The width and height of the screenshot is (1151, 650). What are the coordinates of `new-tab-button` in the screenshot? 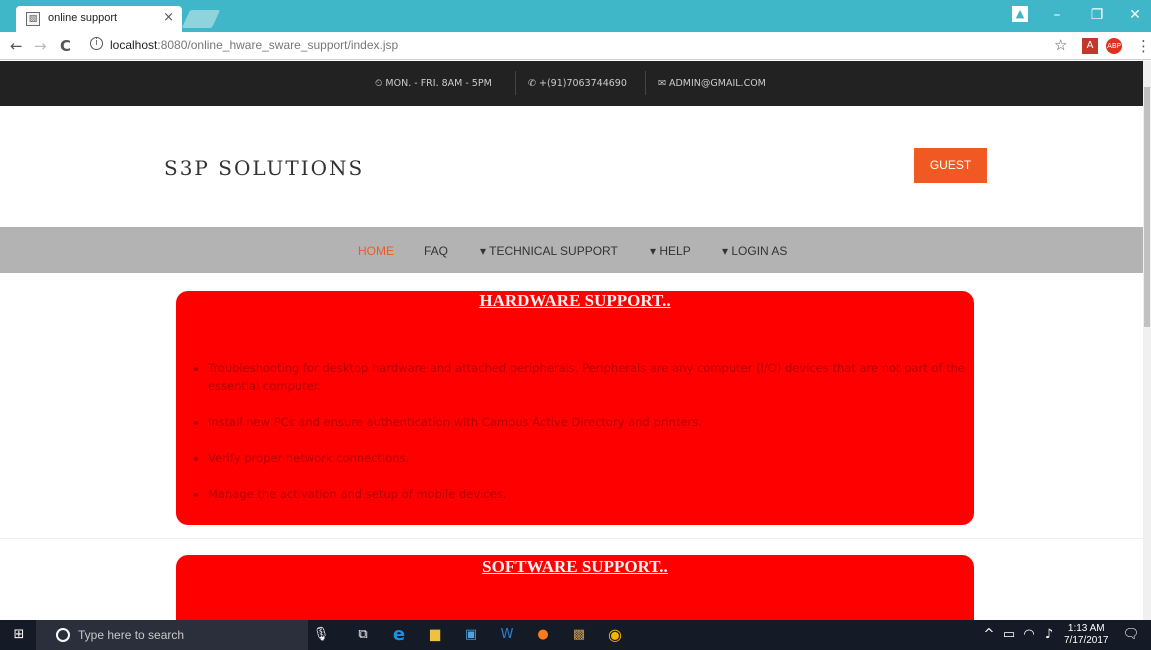 It's located at (201, 19).